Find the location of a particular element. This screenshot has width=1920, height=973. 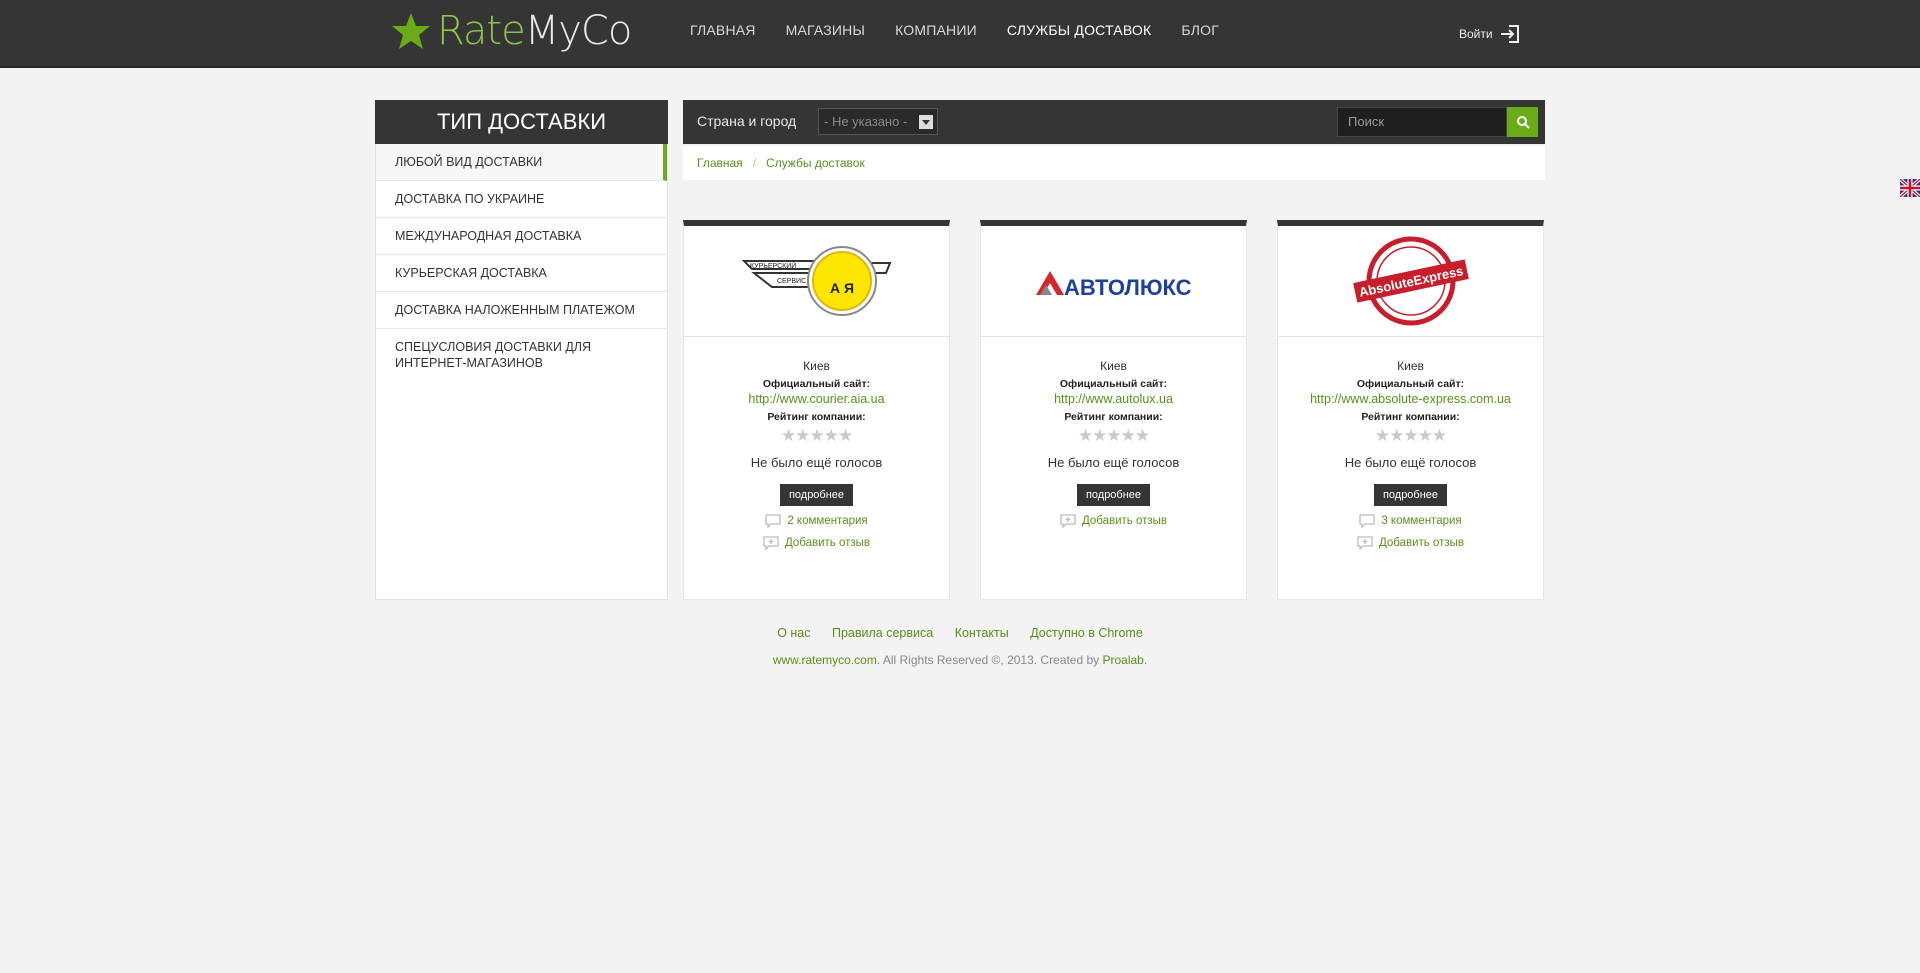

comments-count: 2 комментария is located at coordinates (827, 521).